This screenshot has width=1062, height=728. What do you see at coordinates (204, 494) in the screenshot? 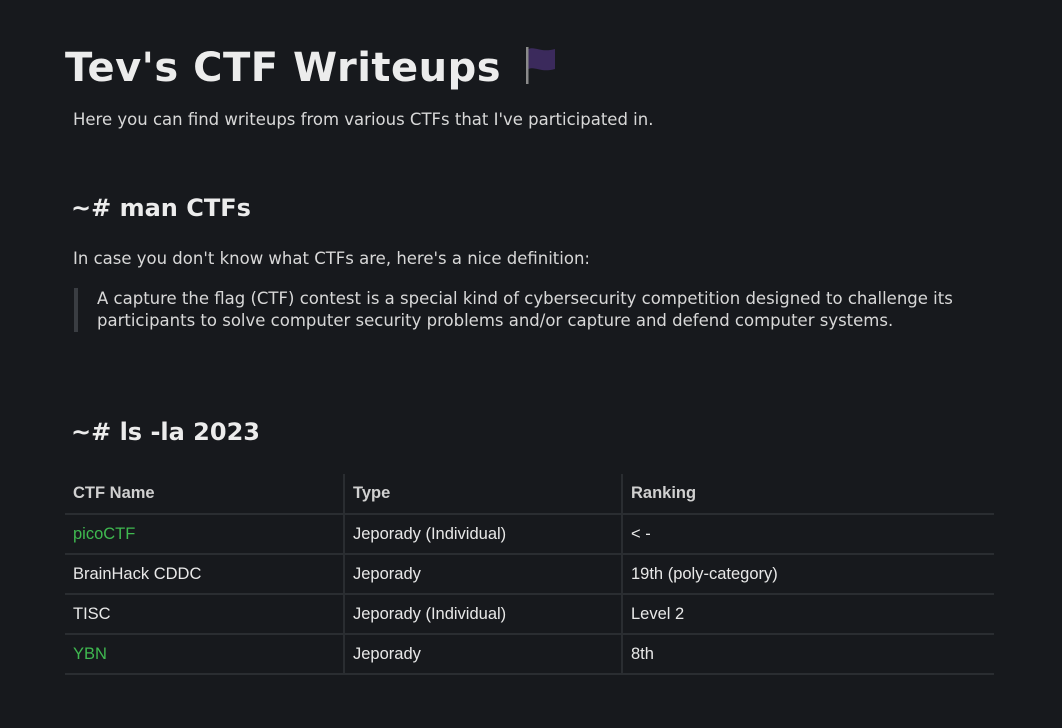
I see `column-header-ctf-name: CTF Name` at bounding box center [204, 494].